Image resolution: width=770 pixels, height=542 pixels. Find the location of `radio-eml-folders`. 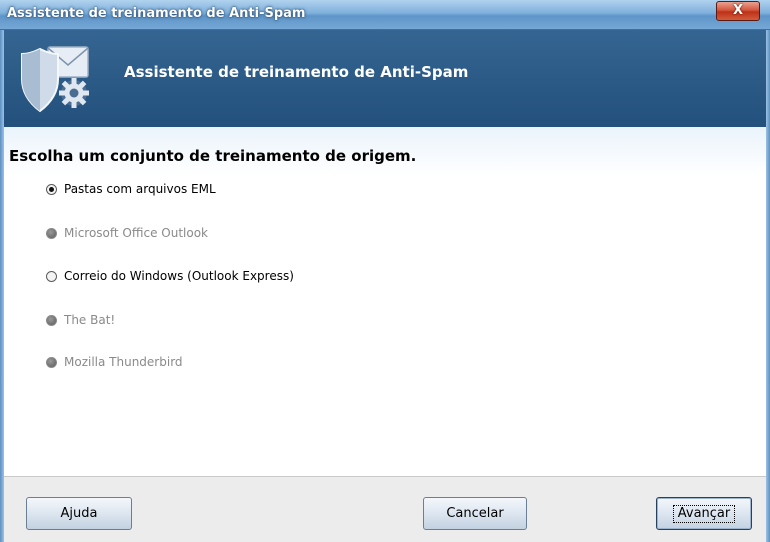

radio-eml-folders is located at coordinates (51, 189).